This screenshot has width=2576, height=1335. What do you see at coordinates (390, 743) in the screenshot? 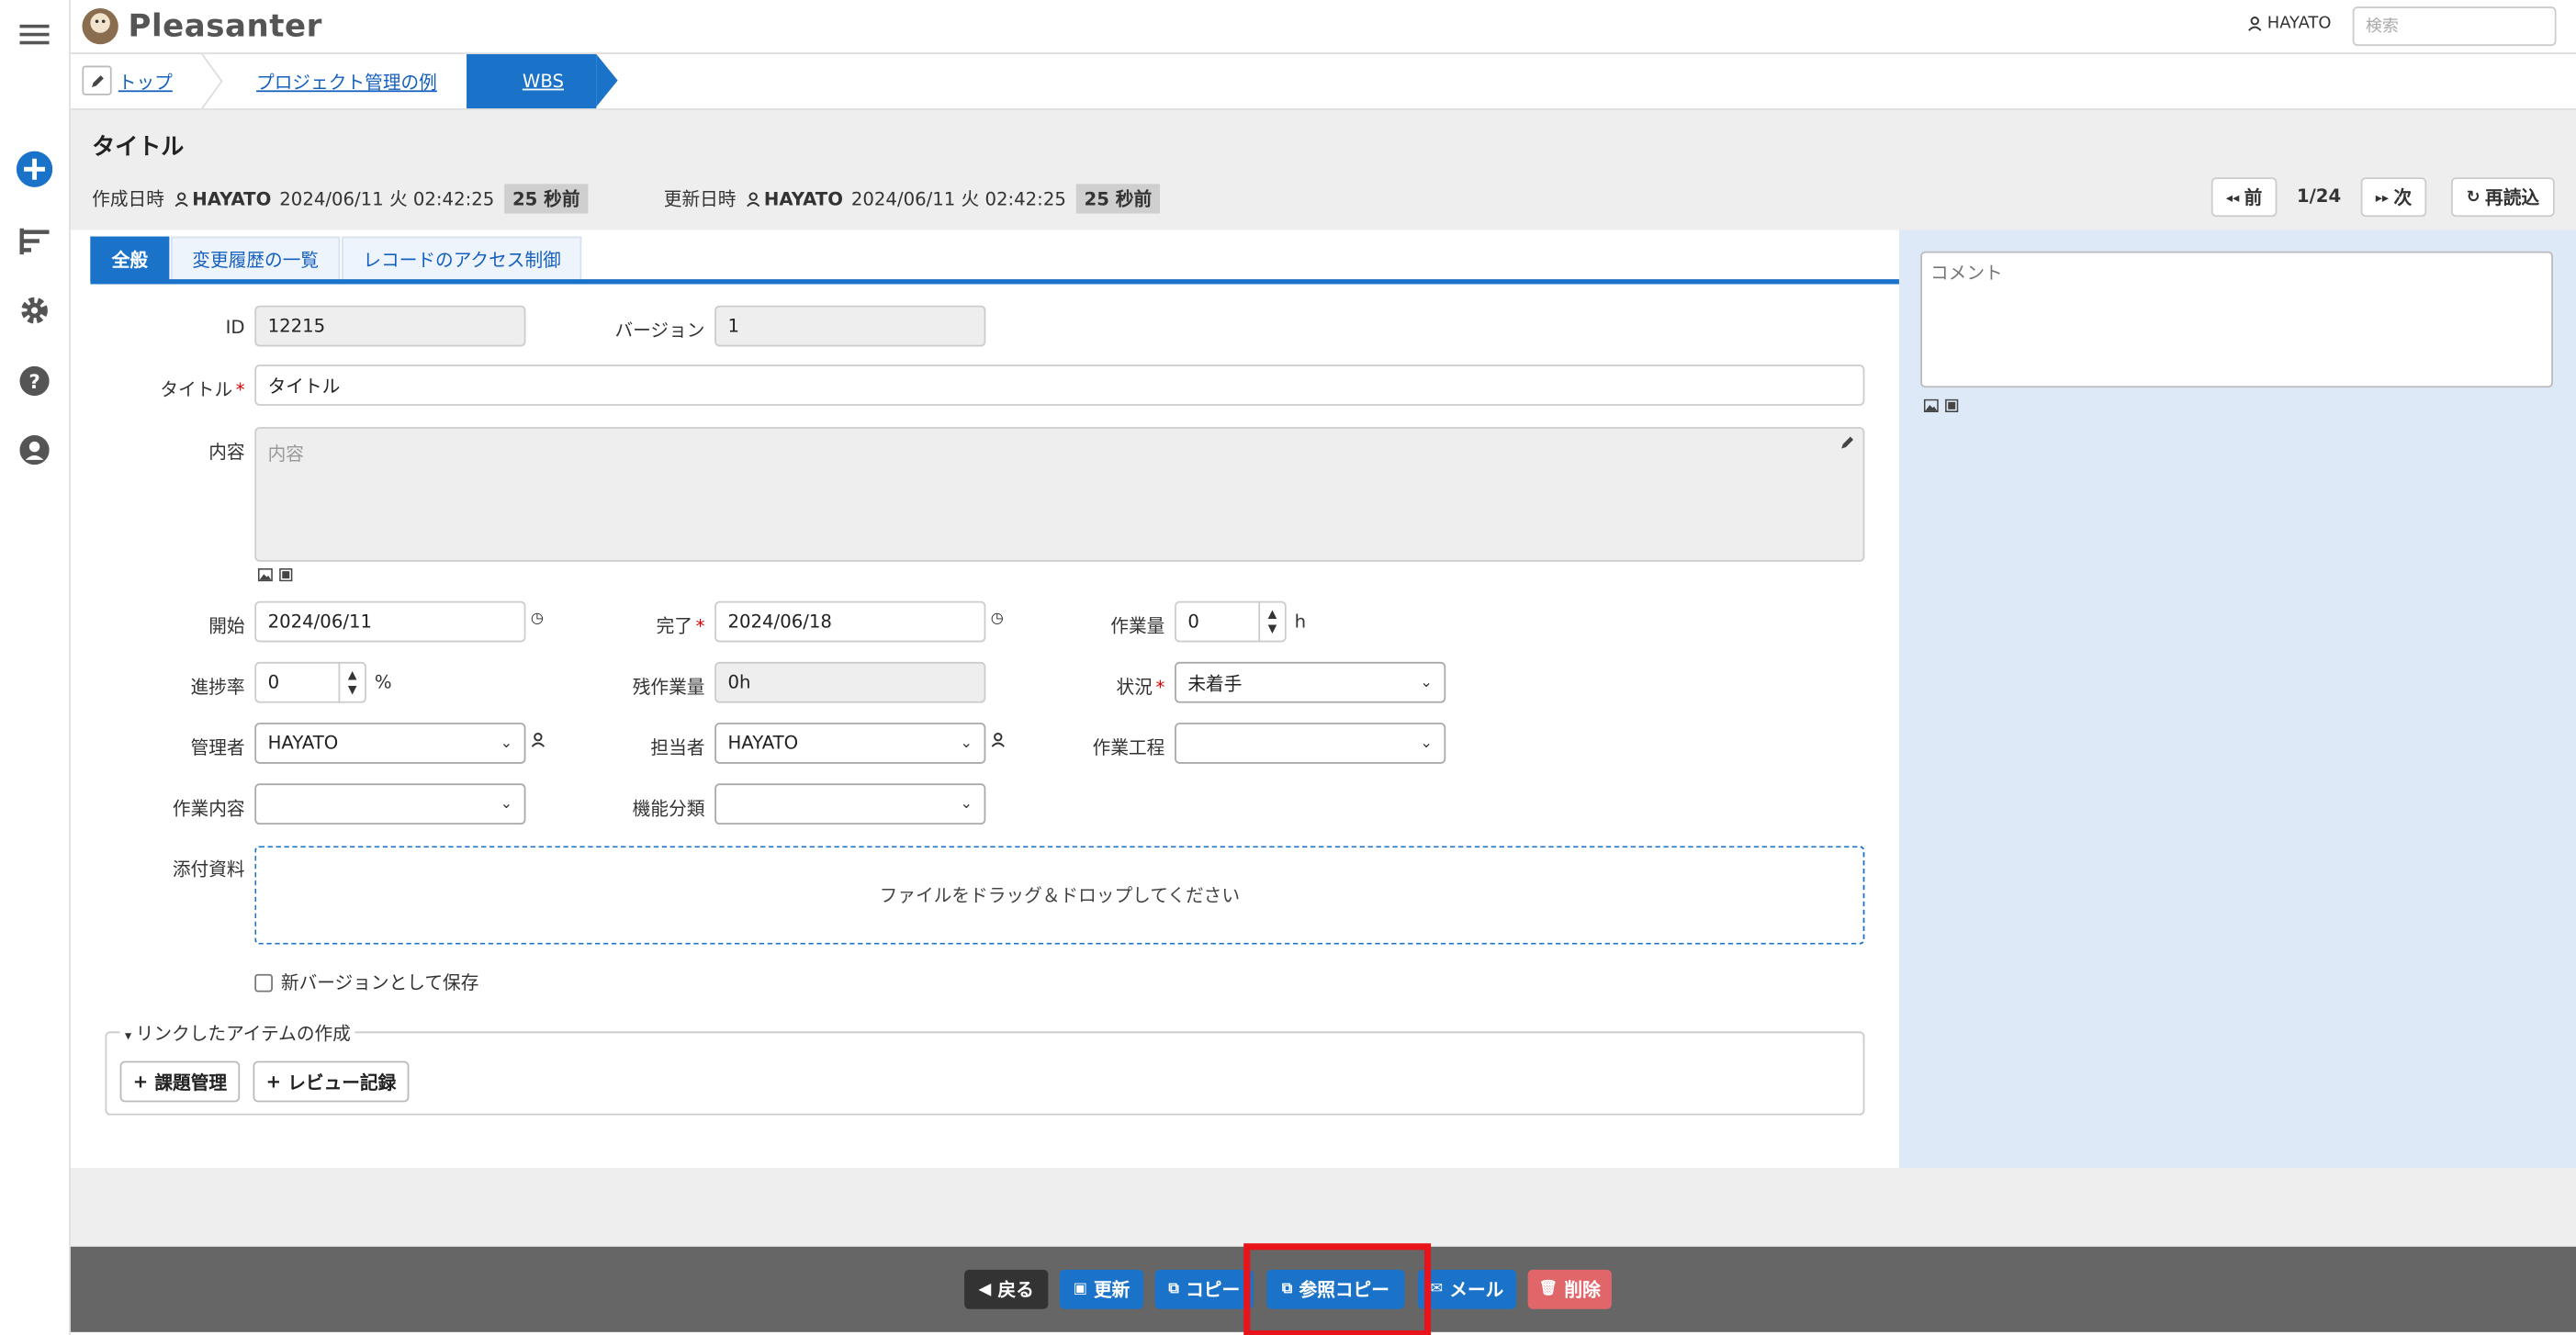
I see `manager-select: HAYATO ⌄` at bounding box center [390, 743].